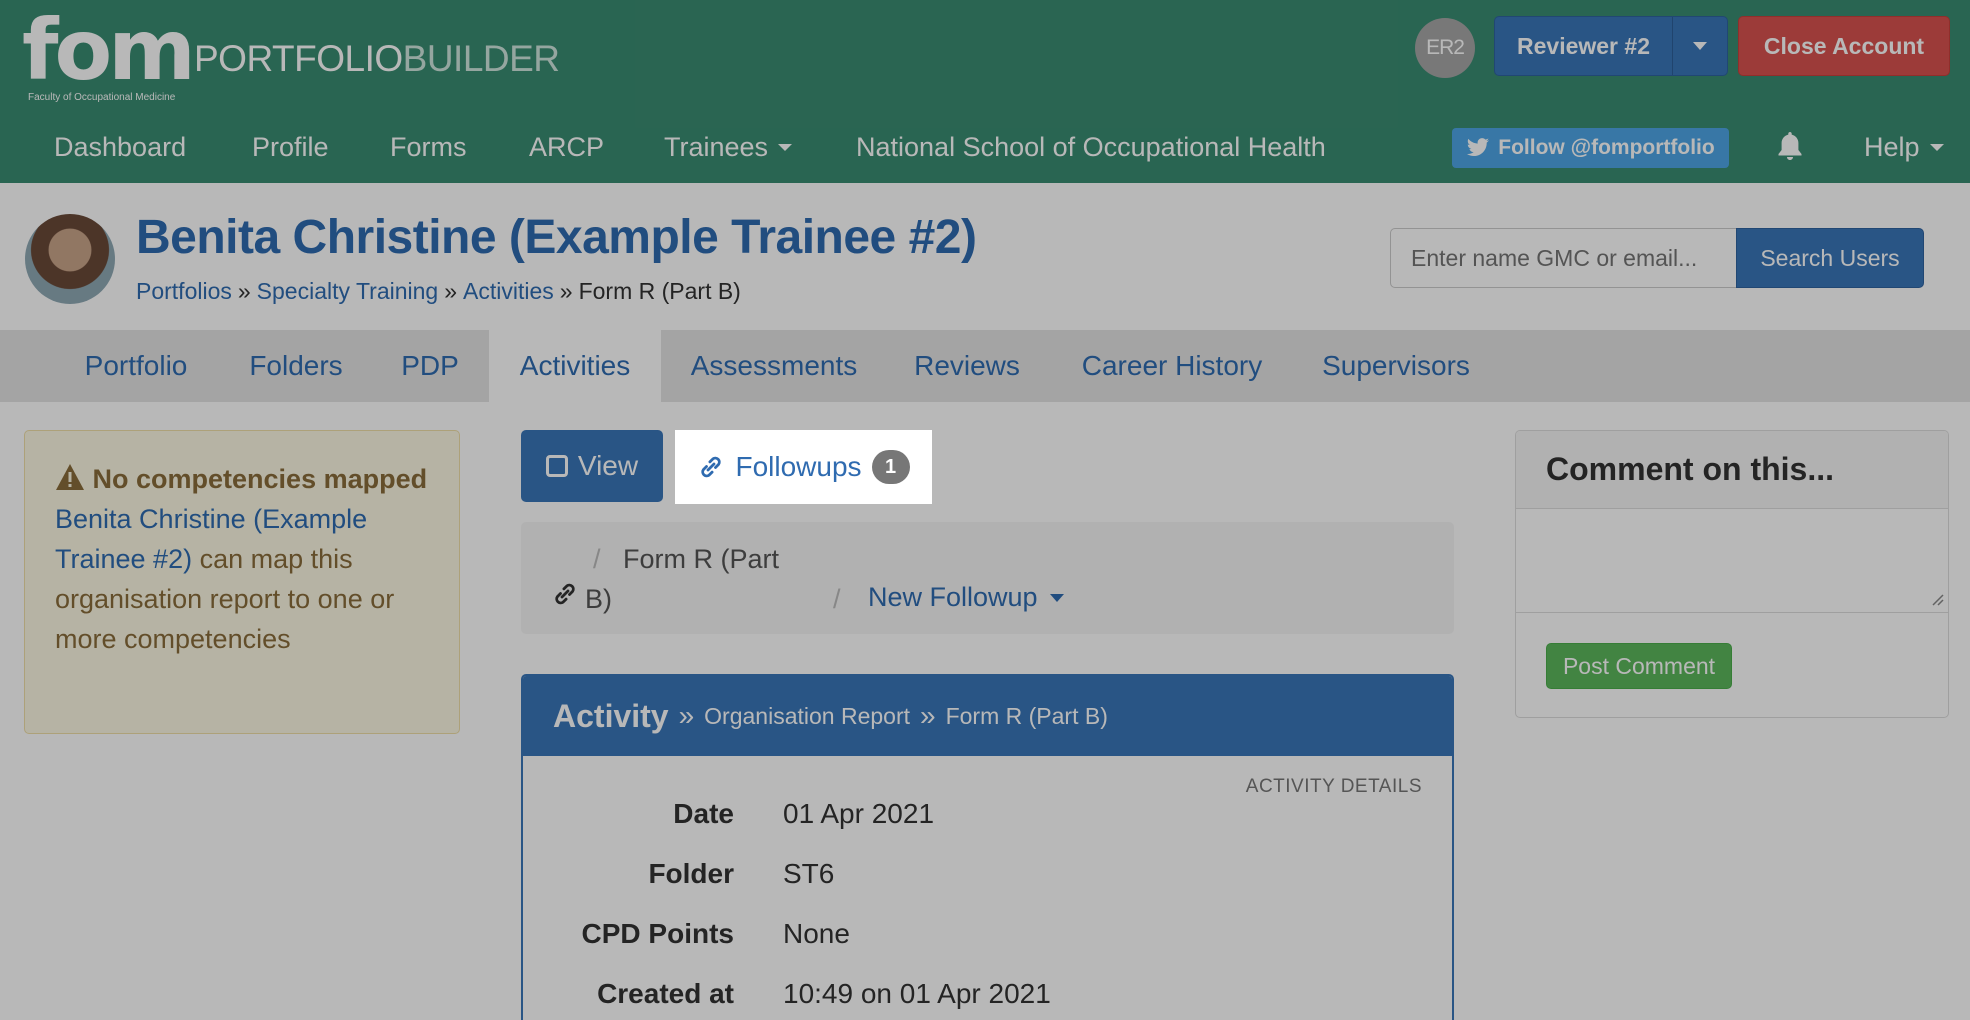 This screenshot has width=1970, height=1020. Describe the element at coordinates (1606, 147) in the screenshot. I see `twitter-label: Follow @fomportfolio` at that location.